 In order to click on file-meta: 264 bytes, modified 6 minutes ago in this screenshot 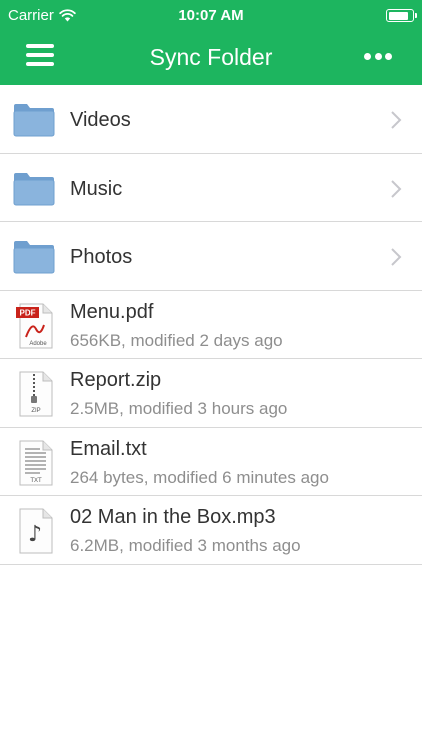, I will do `click(199, 477)`.